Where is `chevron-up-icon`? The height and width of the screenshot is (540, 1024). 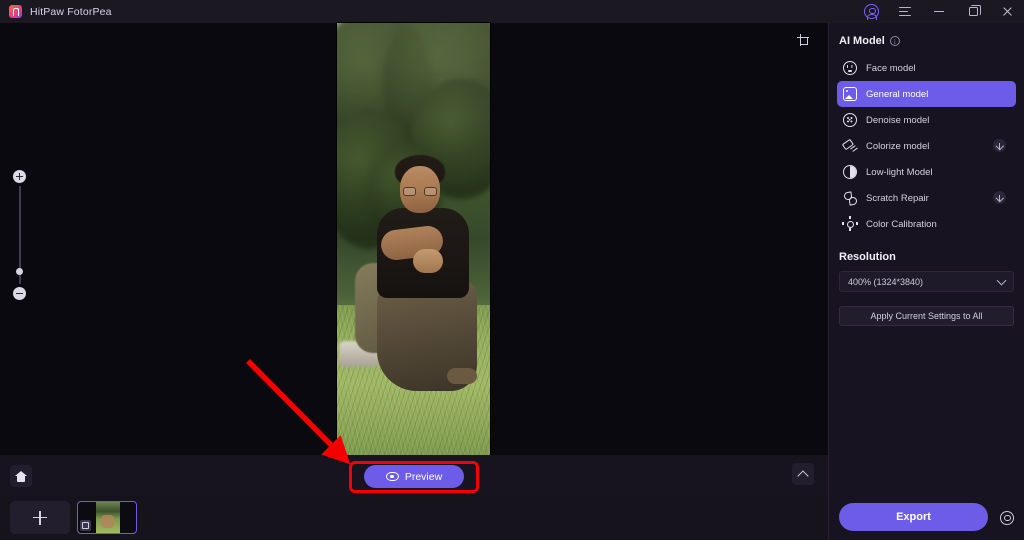
chevron-up-icon is located at coordinates (803, 474).